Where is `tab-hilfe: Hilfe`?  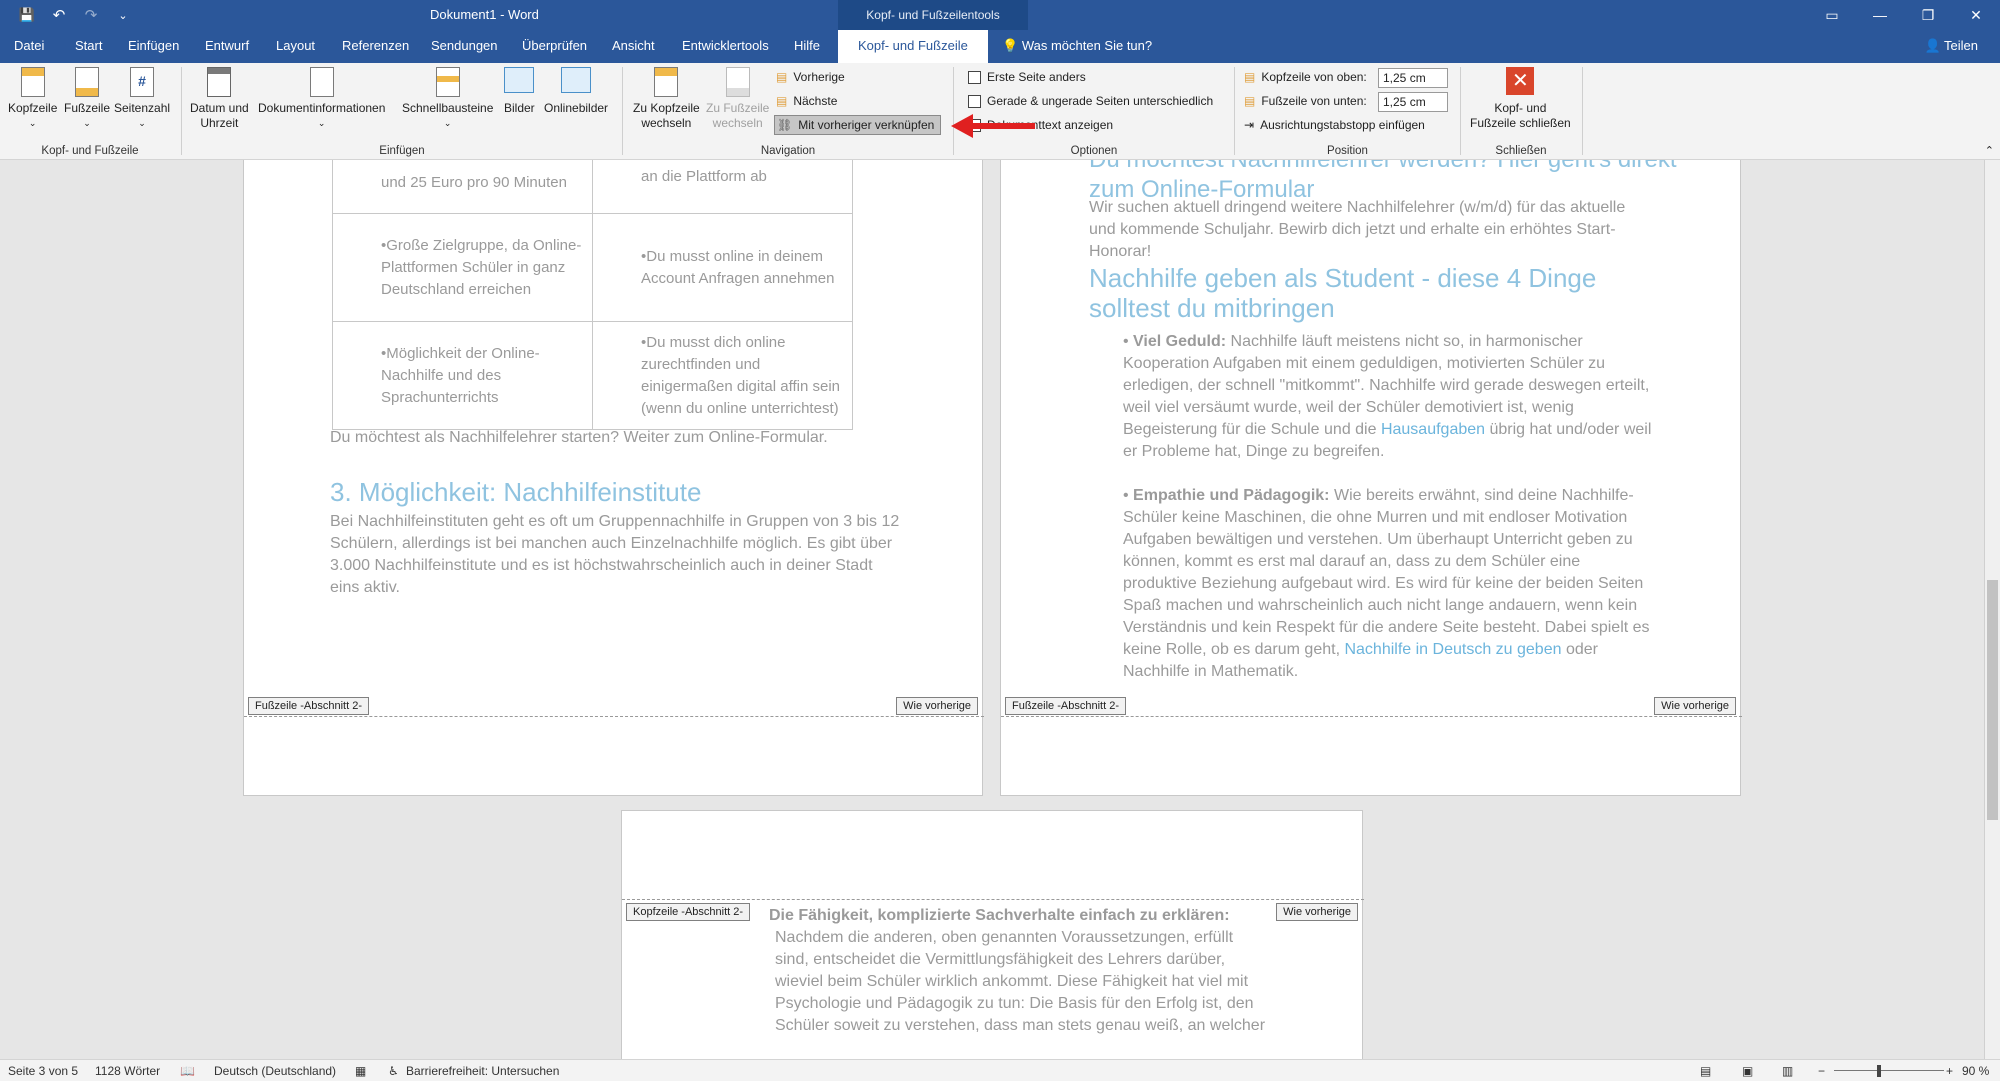 tab-hilfe: Hilfe is located at coordinates (807, 45).